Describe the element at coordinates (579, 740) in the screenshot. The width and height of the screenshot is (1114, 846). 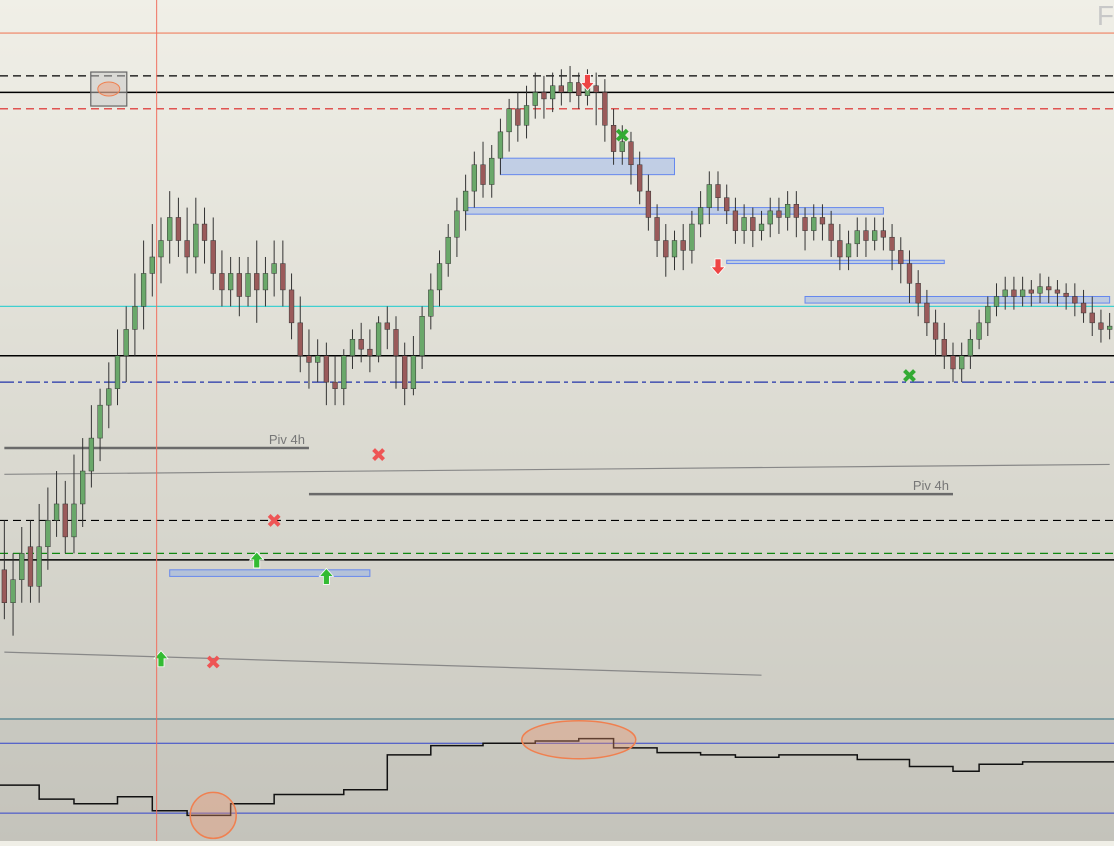
I see `annotation-ellipse` at that location.